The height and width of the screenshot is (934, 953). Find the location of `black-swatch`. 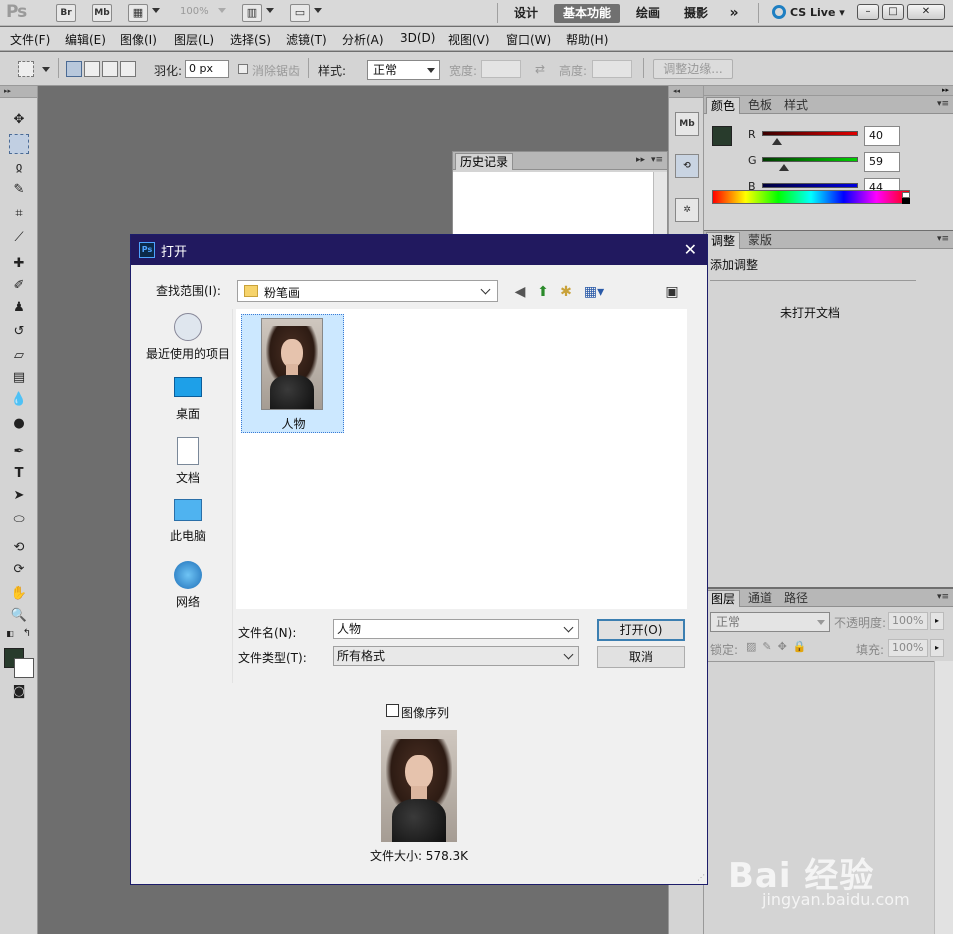

black-swatch is located at coordinates (906, 201).